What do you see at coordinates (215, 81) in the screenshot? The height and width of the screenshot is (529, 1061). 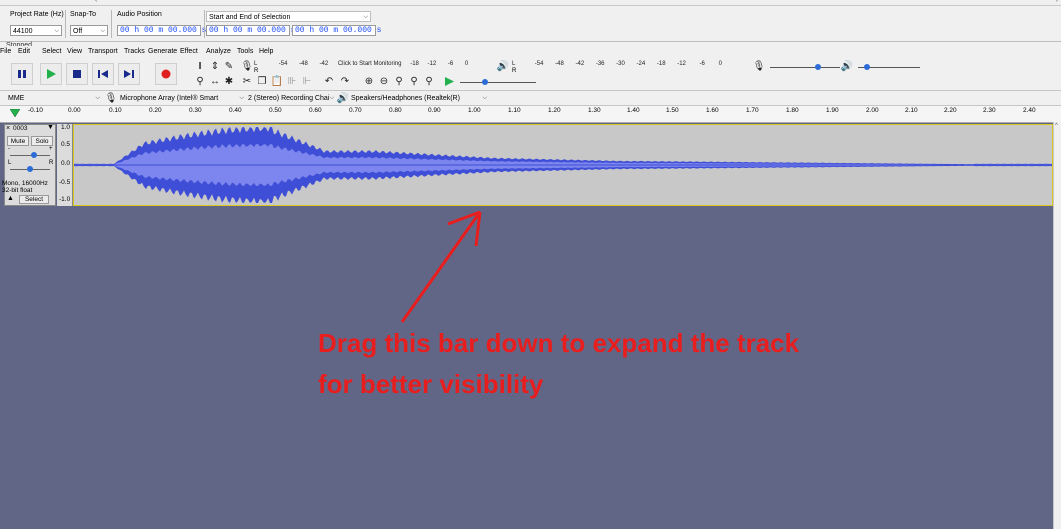 I see `timeshift-tool-icon: ↔` at bounding box center [215, 81].